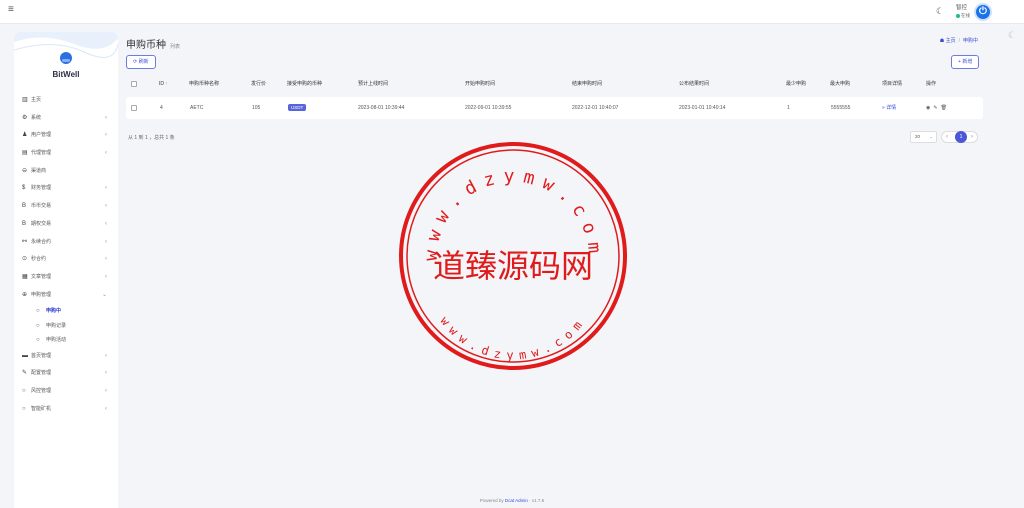  What do you see at coordinates (41, 135) in the screenshot?
I see `sidebar-item-label: 用户管理` at bounding box center [41, 135].